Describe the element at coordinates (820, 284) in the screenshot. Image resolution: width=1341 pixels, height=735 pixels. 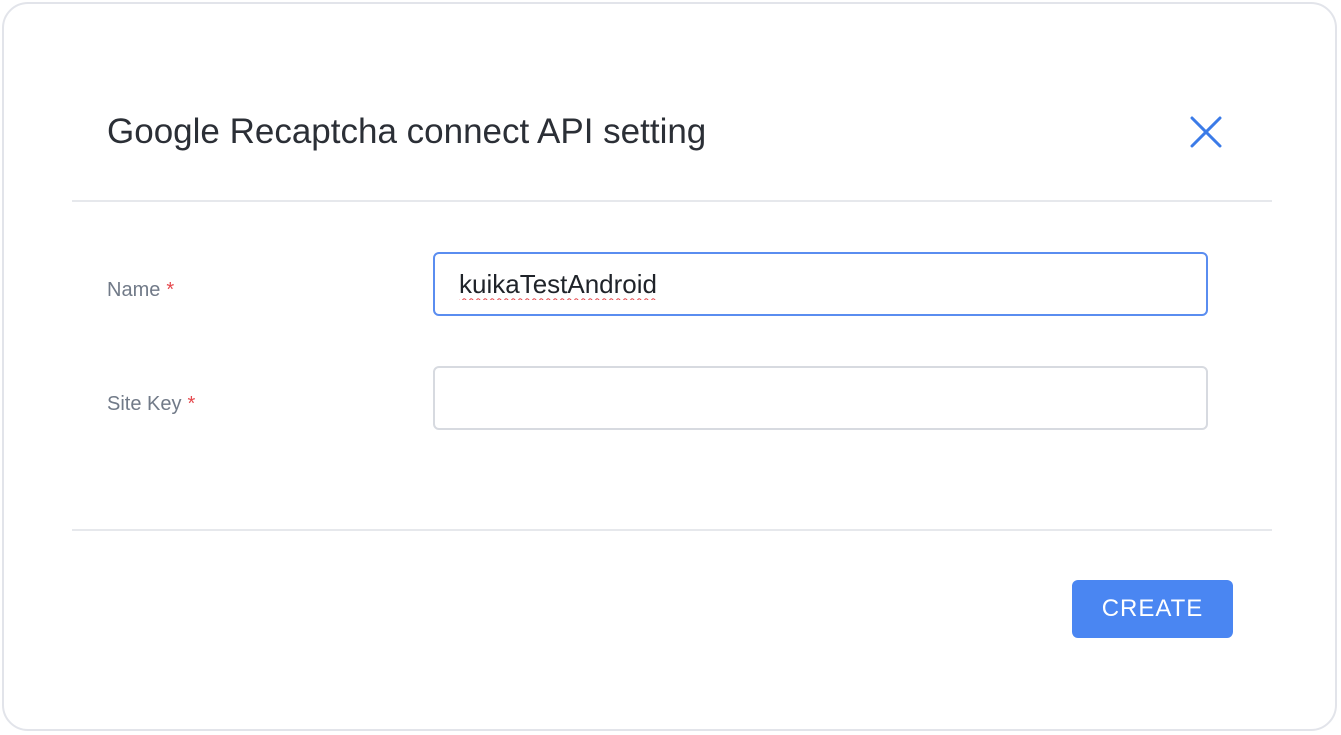
I see `name-input` at that location.